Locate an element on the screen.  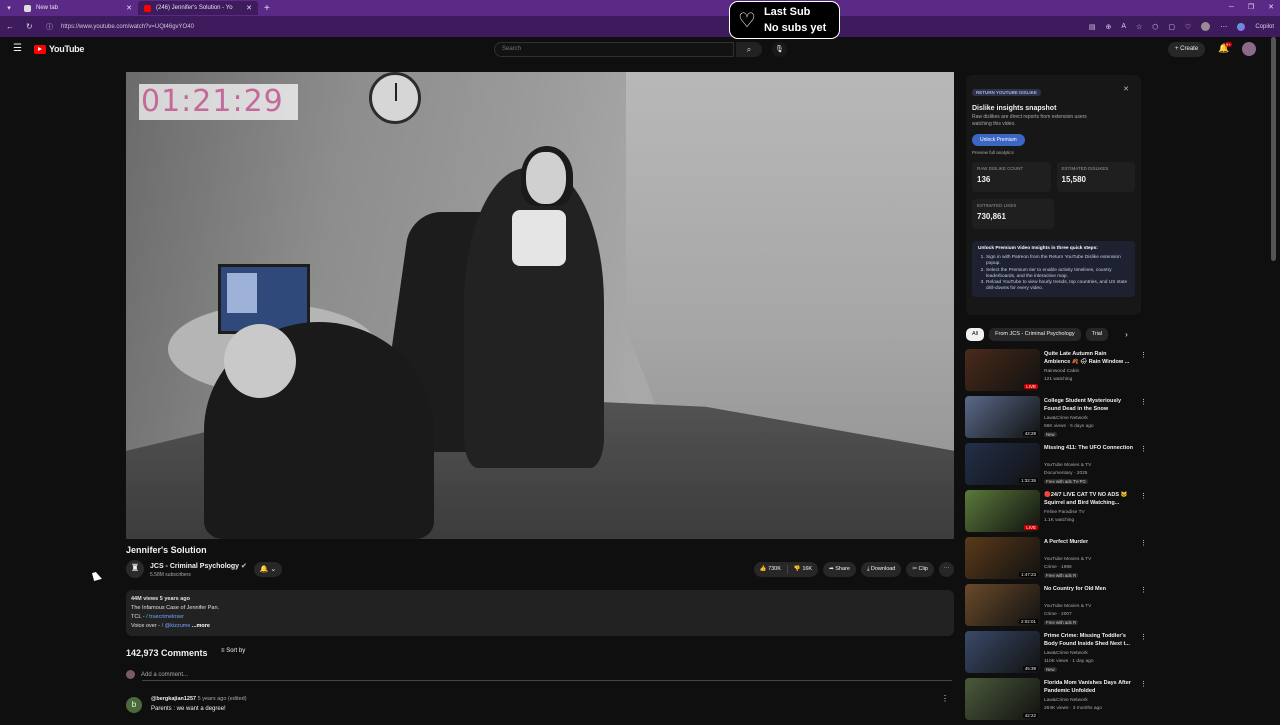
kizzume-link: / @kizzume is located at coordinates (176, 626).